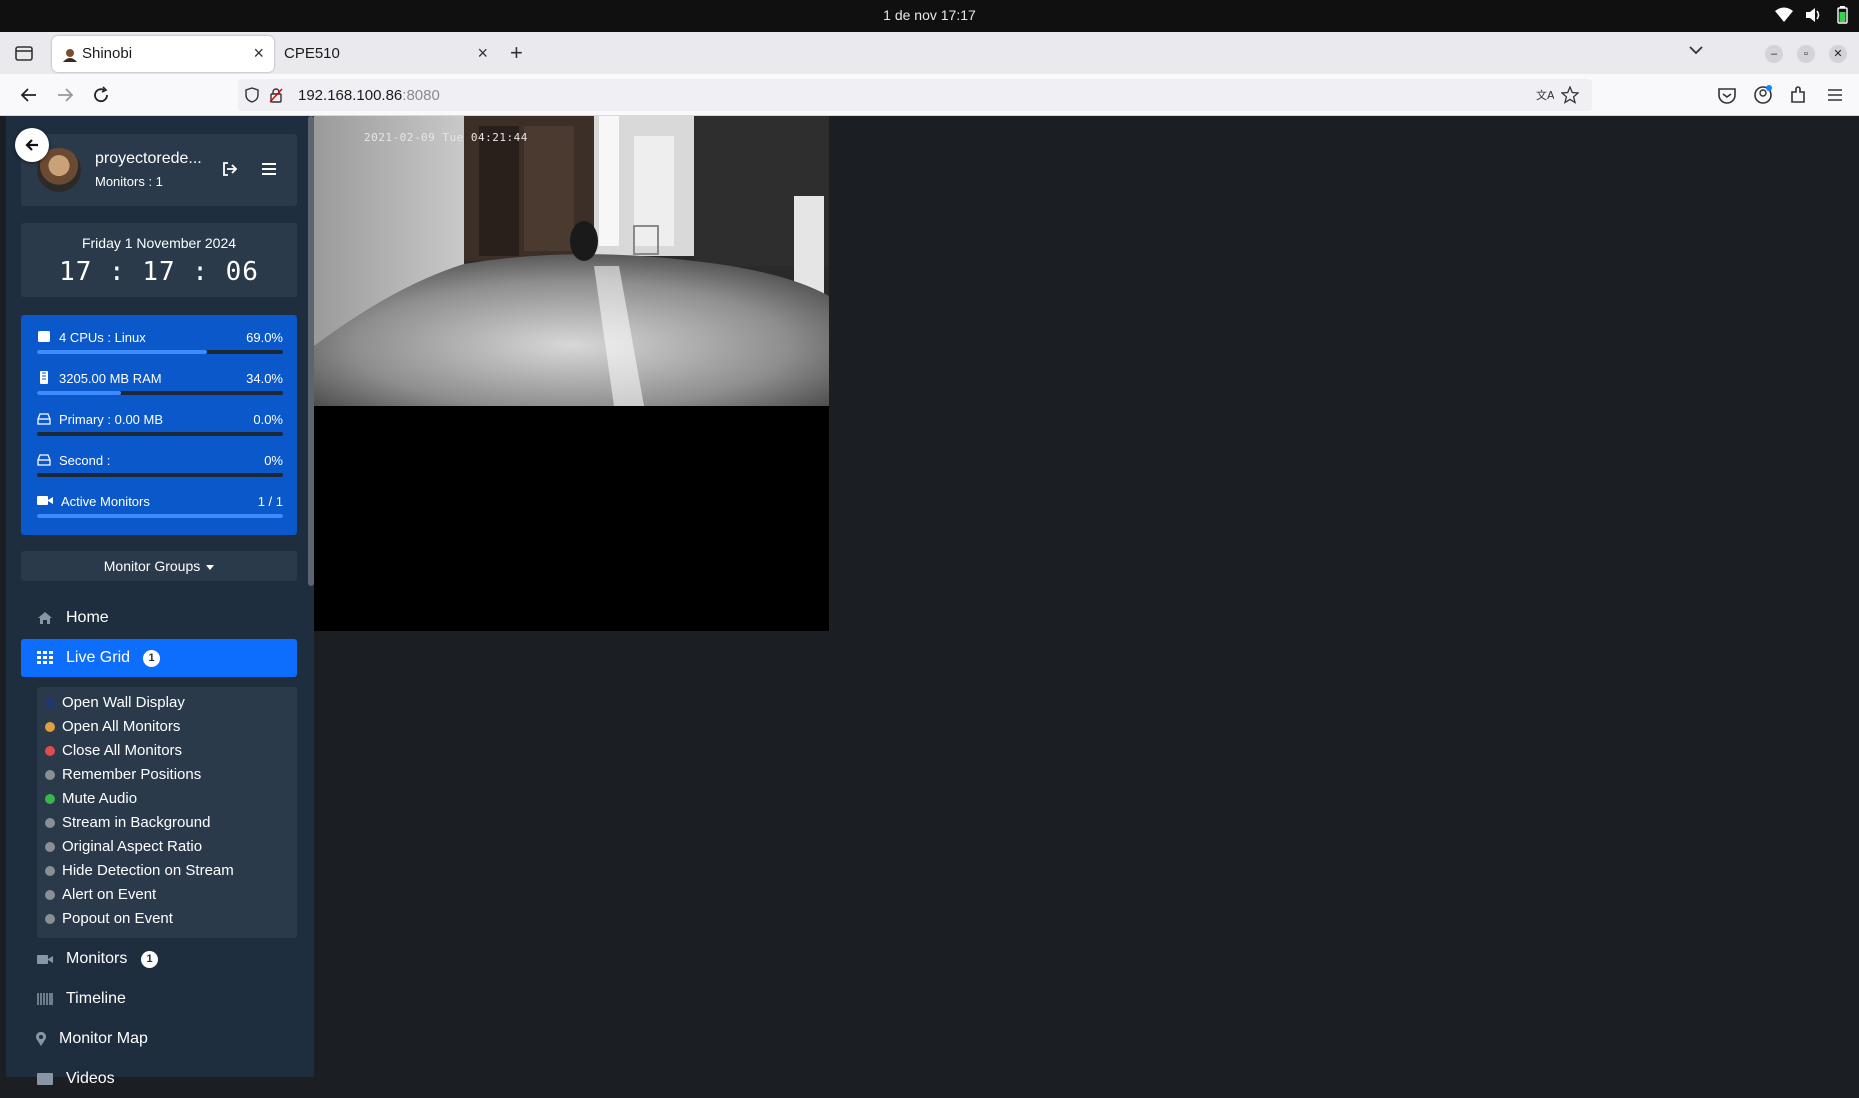 The image size is (1859, 1098). Describe the element at coordinates (1806, 54) in the screenshot. I see `maximize-button: ▫` at that location.